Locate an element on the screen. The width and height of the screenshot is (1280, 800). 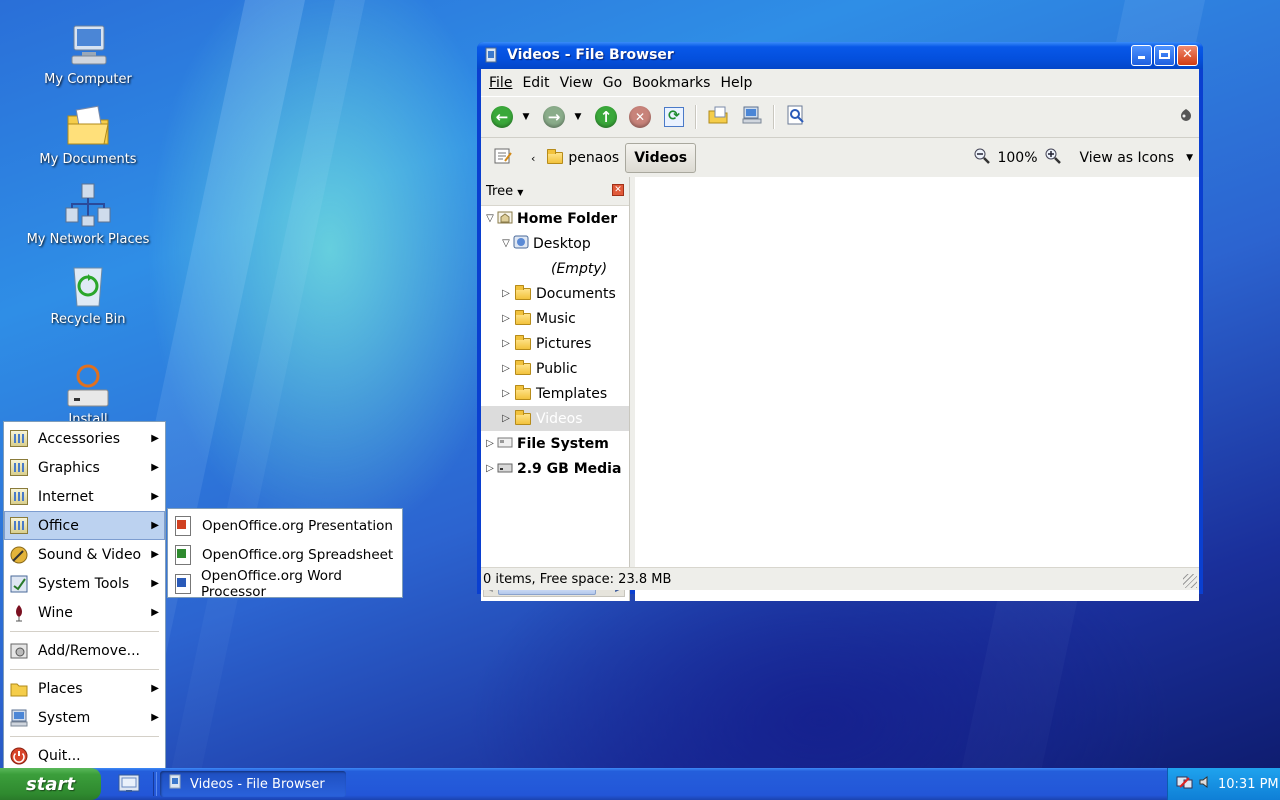
back-arrow-icon: ← is located at coordinates (502, 117).